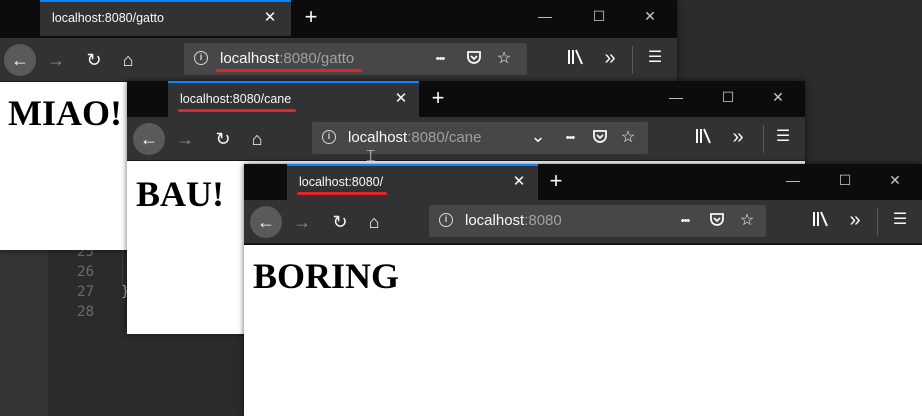  I want to click on tab-title: localhost:8080/, so click(341, 182).